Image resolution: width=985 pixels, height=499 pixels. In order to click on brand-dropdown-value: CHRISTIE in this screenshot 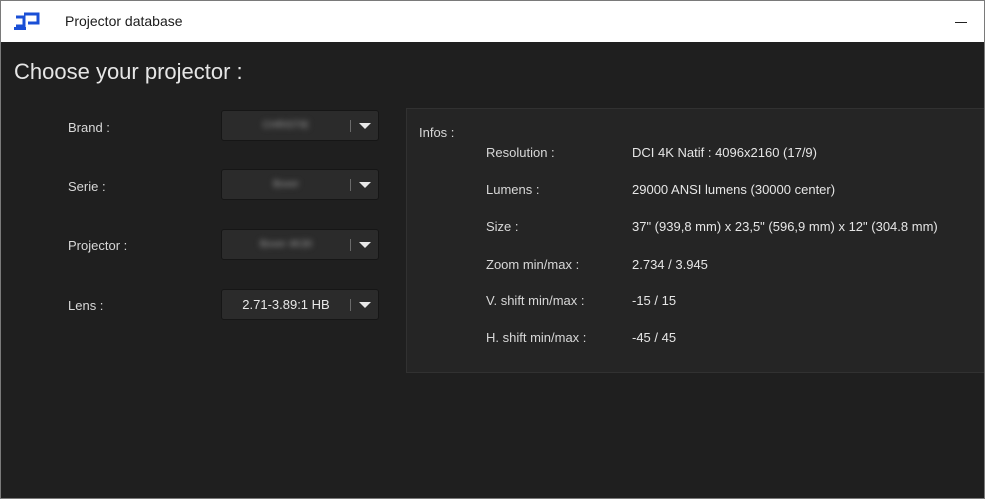, I will do `click(286, 125)`.